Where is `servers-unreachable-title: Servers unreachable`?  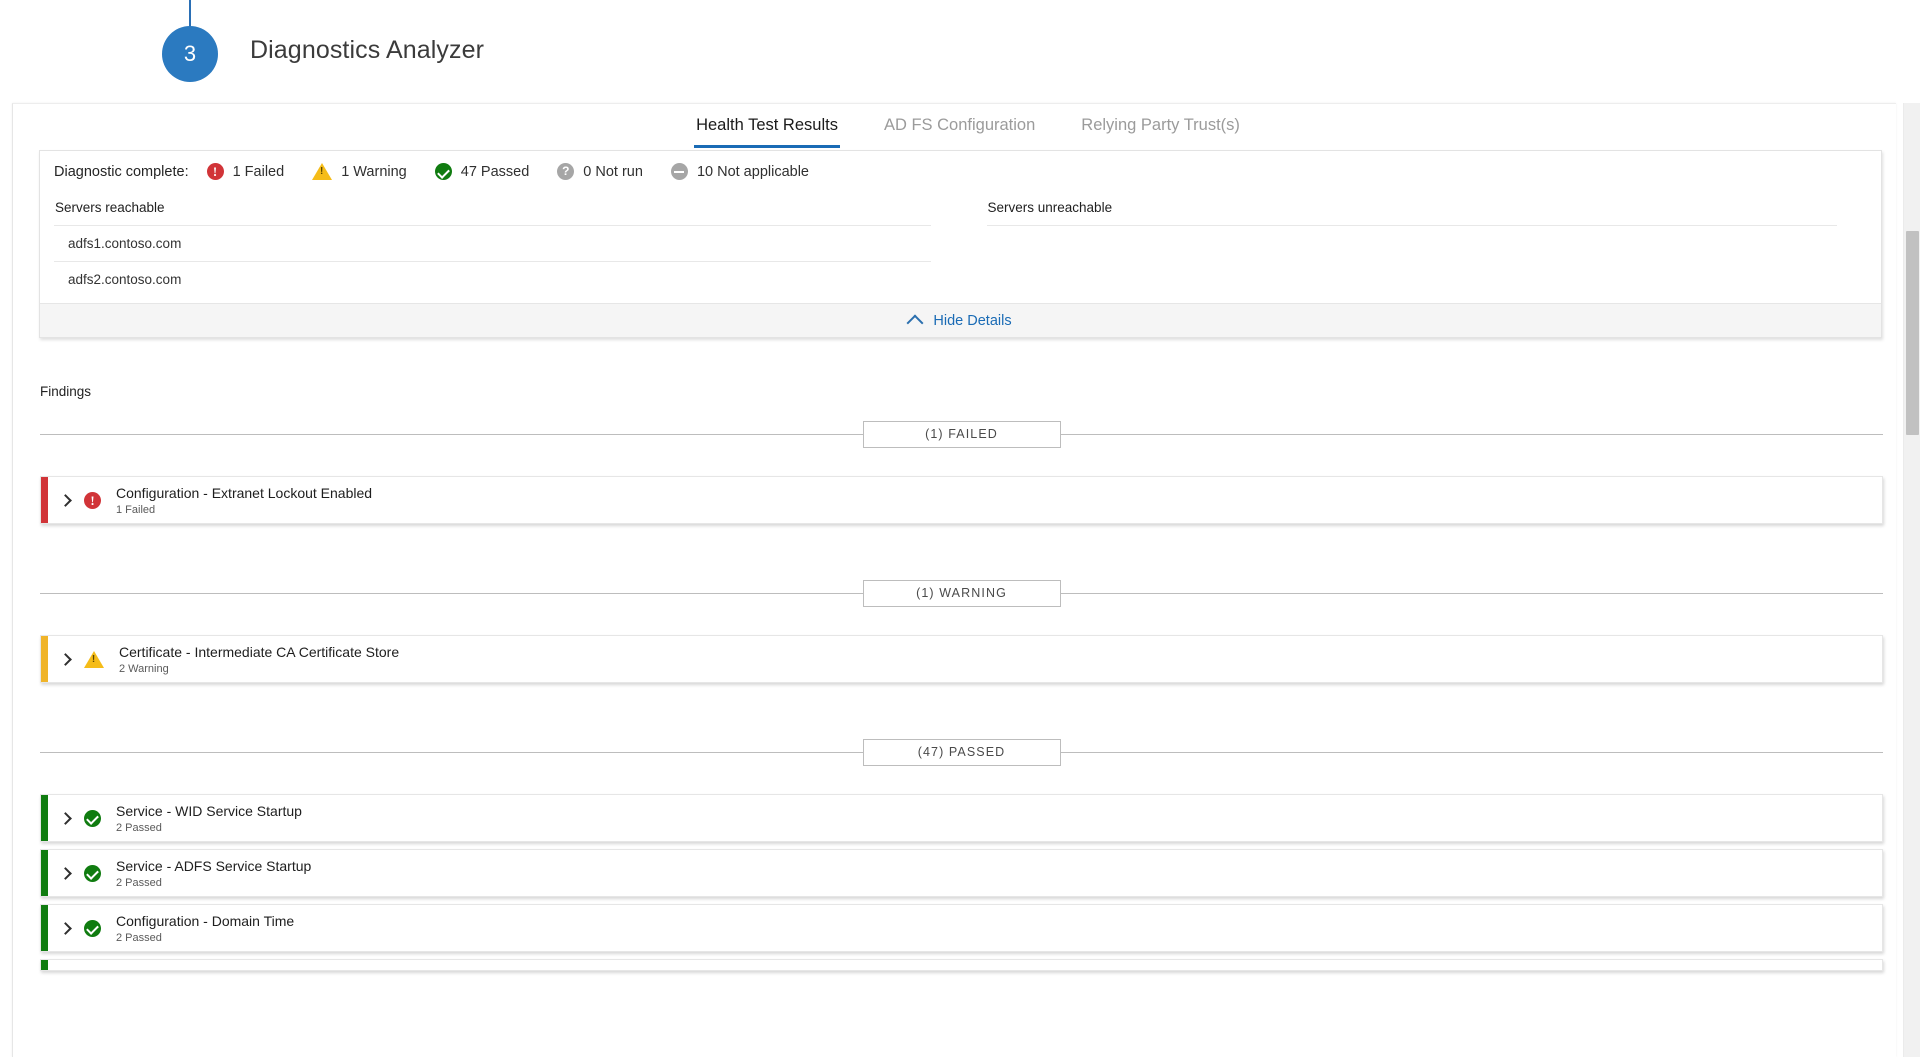
servers-unreachable-title: Servers unreachable is located at coordinates (1050, 207).